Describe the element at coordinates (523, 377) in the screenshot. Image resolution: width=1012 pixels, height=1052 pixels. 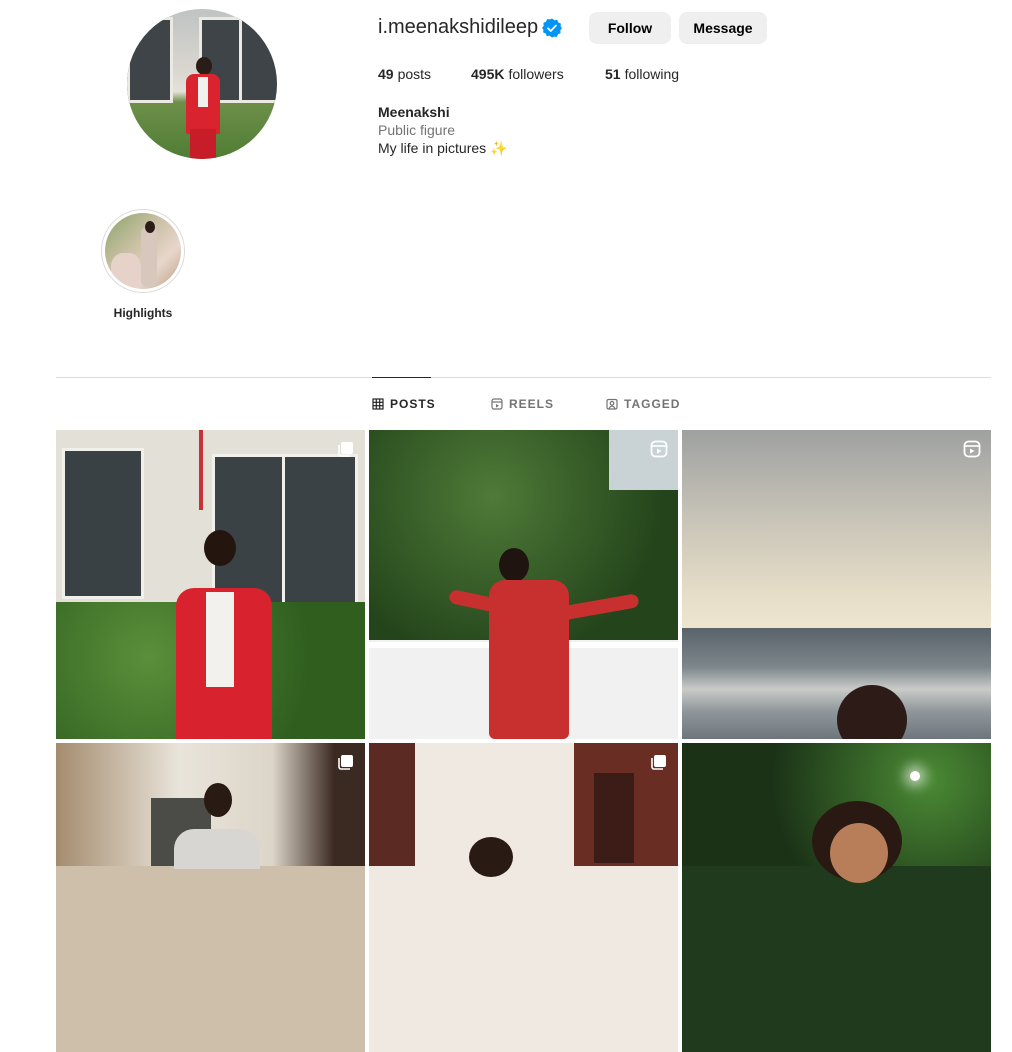
I see `tabs-divider` at that location.